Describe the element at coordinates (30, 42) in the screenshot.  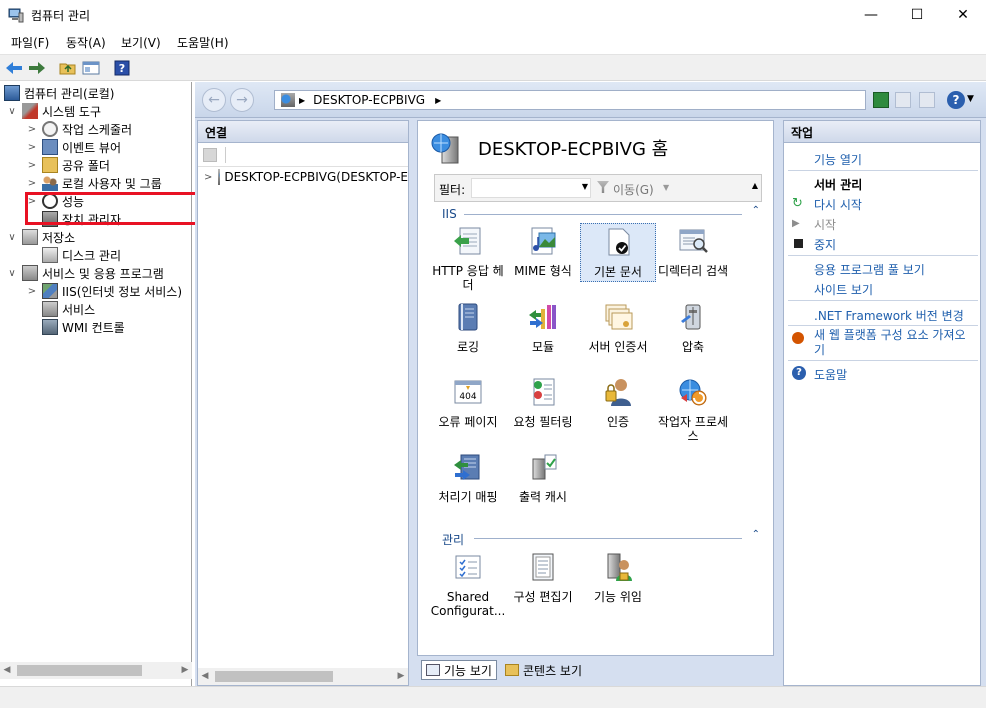
I see `menu-file: 파일(F)` at that location.